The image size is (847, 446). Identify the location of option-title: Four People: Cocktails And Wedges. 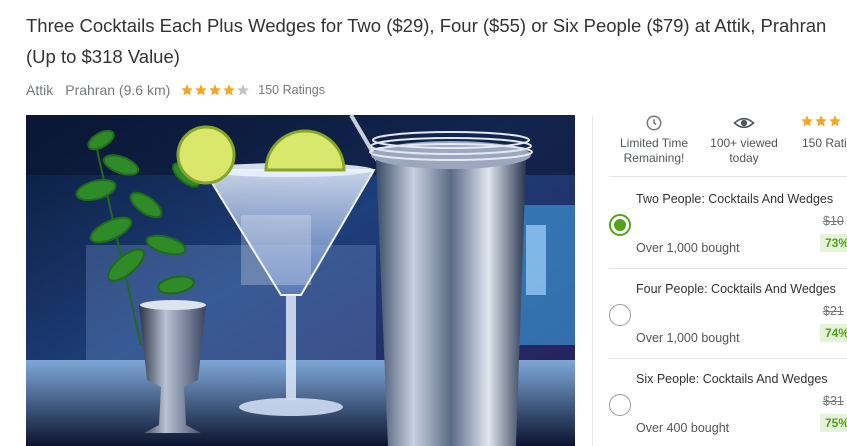
(736, 289).